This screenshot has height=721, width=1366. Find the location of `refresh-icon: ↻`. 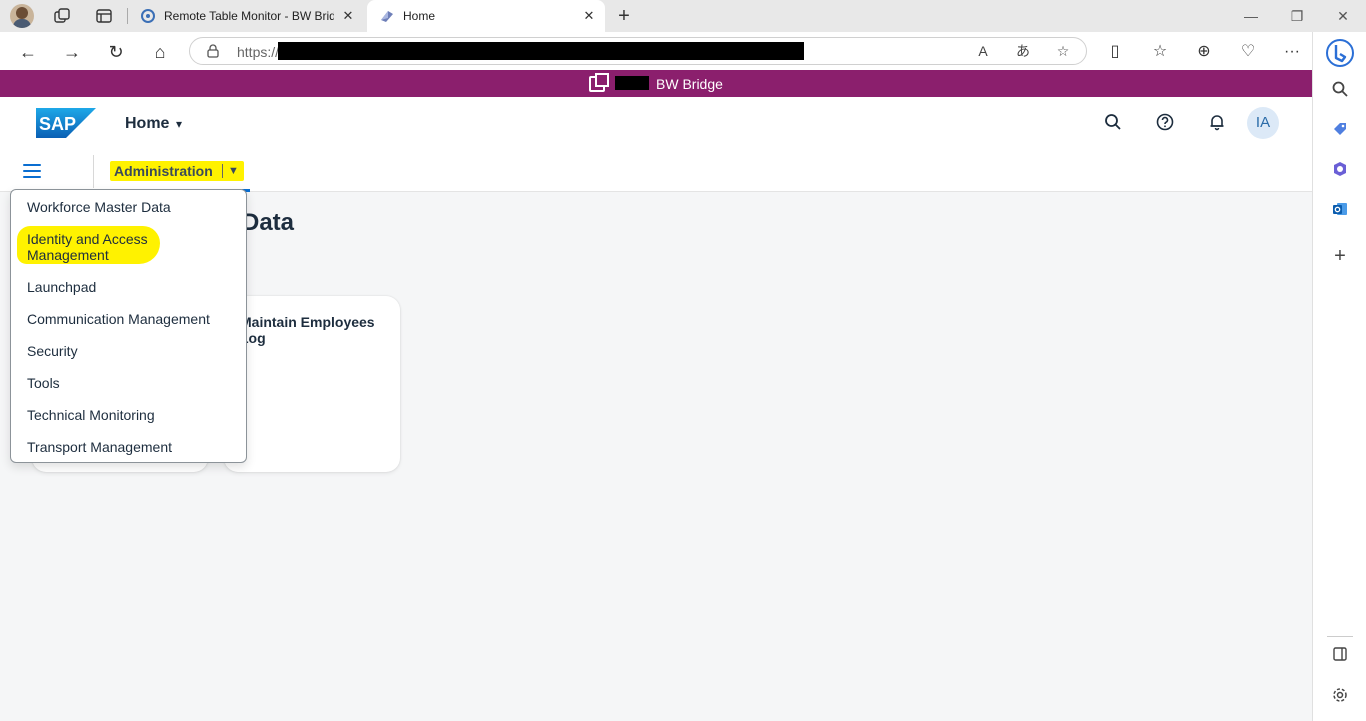

refresh-icon: ↻ is located at coordinates (116, 52).